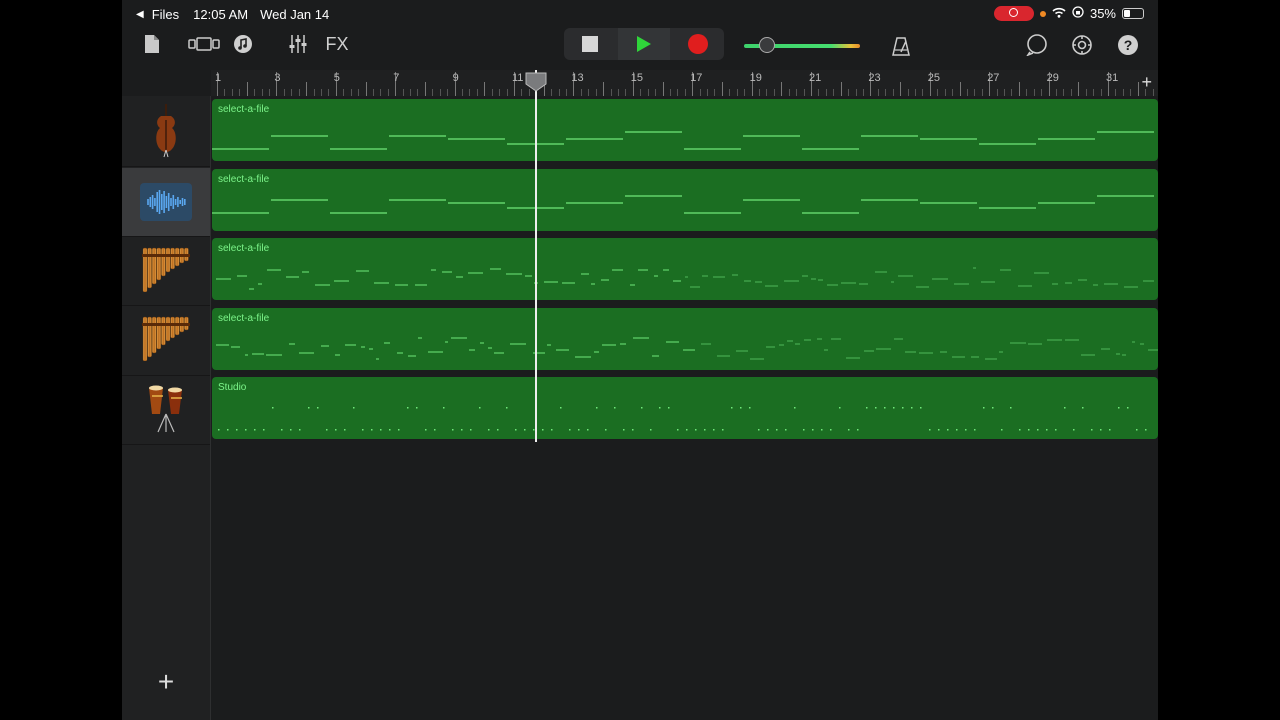 This screenshot has height=720, width=1280. Describe the element at coordinates (590, 44) in the screenshot. I see `stop-button` at that location.